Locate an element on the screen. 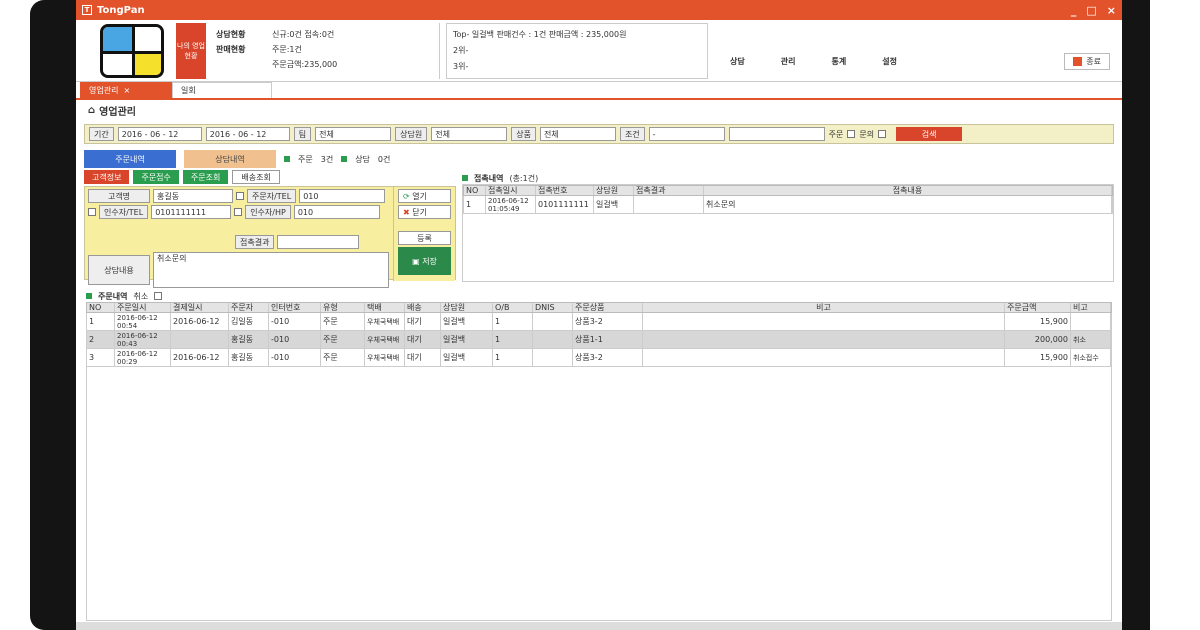 The height and width of the screenshot is (630, 1200). menu-settings: 설정 is located at coordinates (889, 61).